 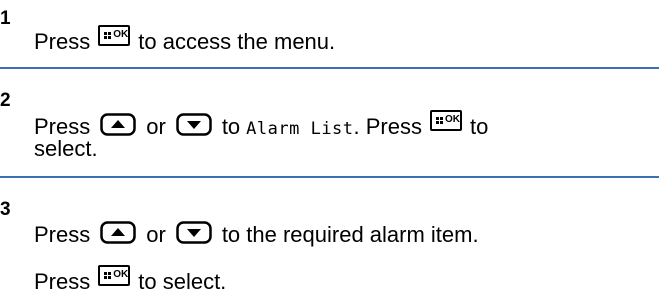 I want to click on step-text-line-2: select., so click(x=66, y=149).